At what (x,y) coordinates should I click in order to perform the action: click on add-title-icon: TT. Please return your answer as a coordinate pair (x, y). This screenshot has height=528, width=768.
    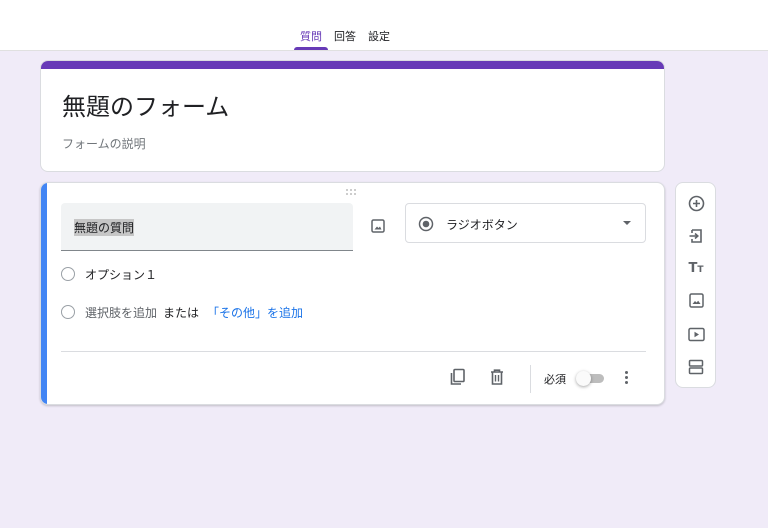
    Looking at the image, I should click on (696, 268).